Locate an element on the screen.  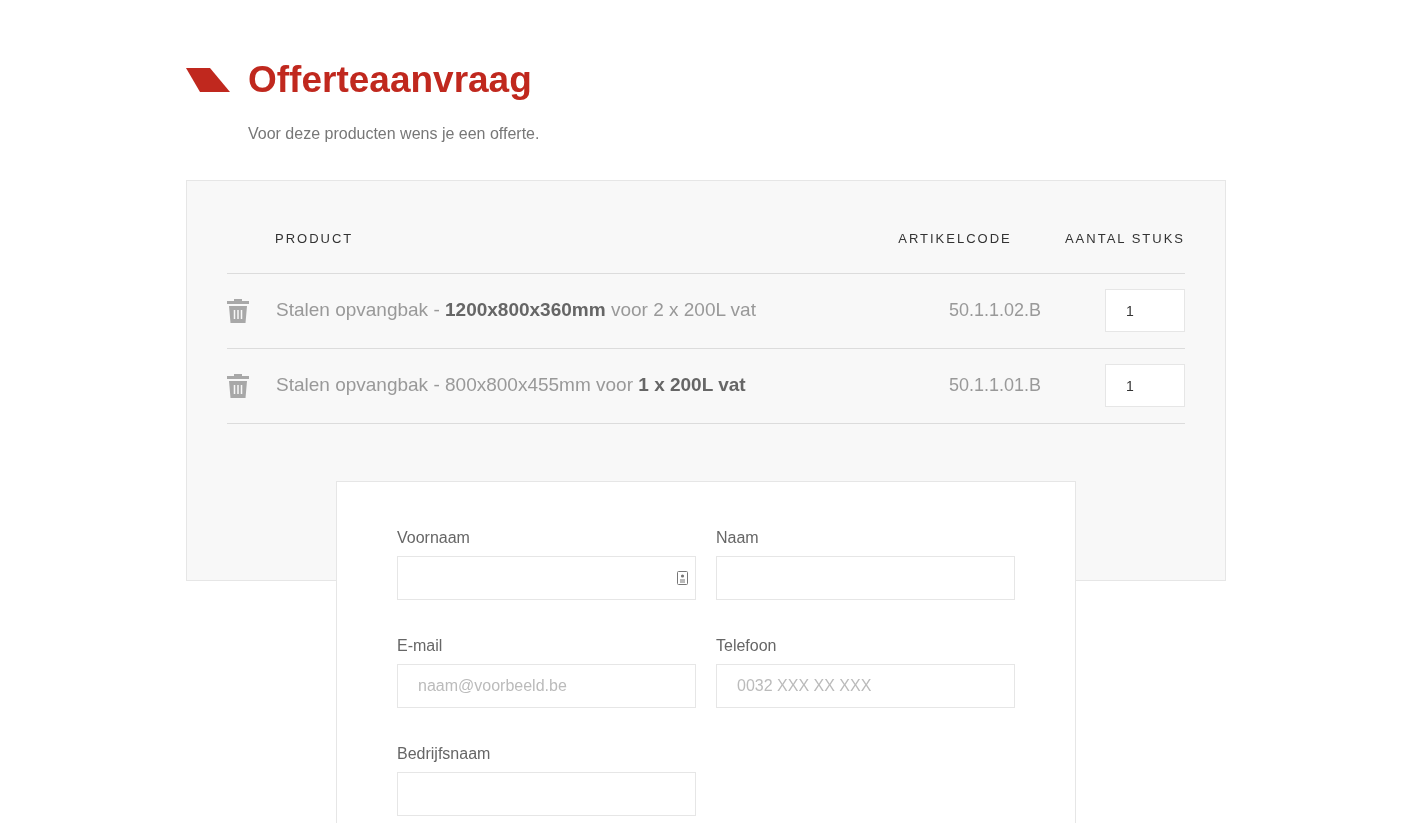
product-name: Stalen opvangbak - 1200x800x360mm voor 2 x 200L vat is located at coordinates (516, 310).